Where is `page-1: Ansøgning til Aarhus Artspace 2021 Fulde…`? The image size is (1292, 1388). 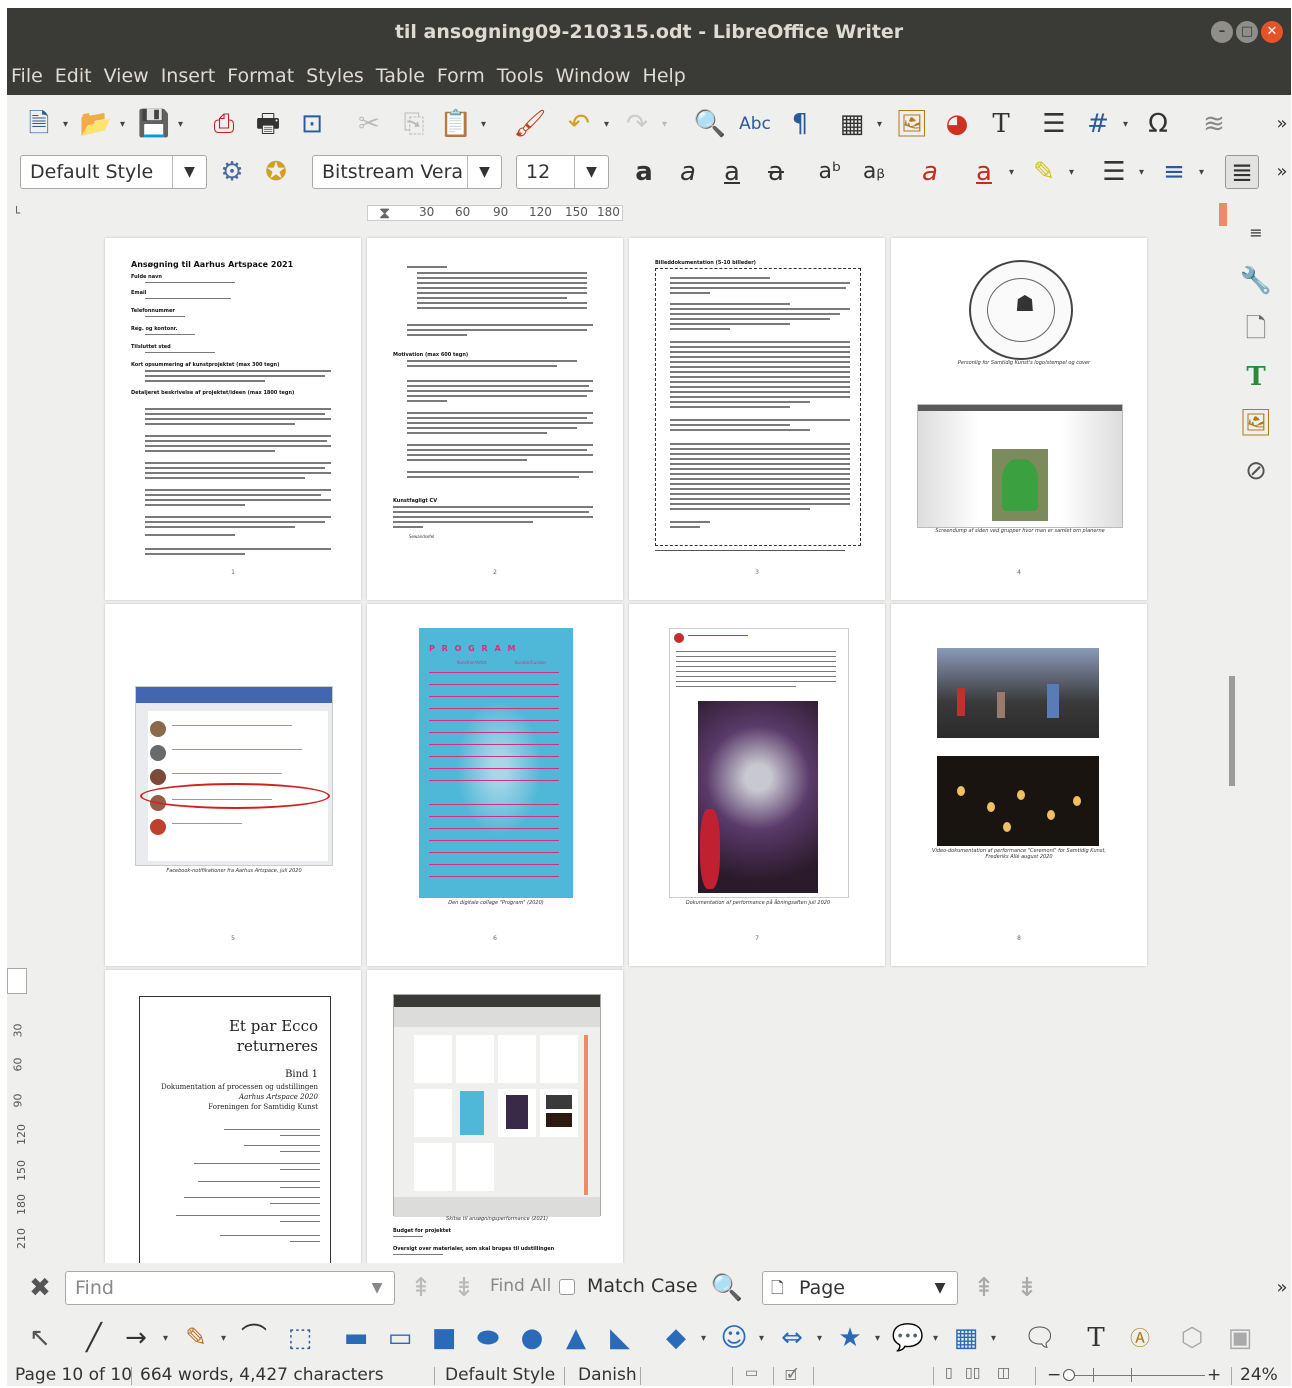
page-1: Ansøgning til Aarhus Artspace 2021 Fulde… is located at coordinates (233, 419).